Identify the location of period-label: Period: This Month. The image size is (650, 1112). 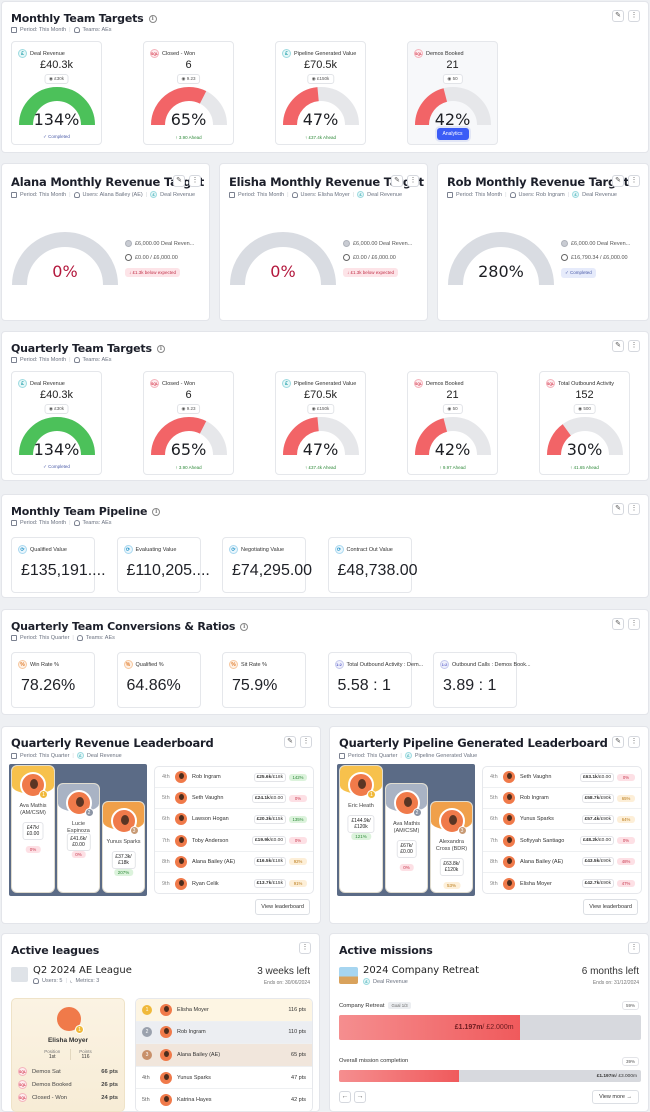
(261, 194).